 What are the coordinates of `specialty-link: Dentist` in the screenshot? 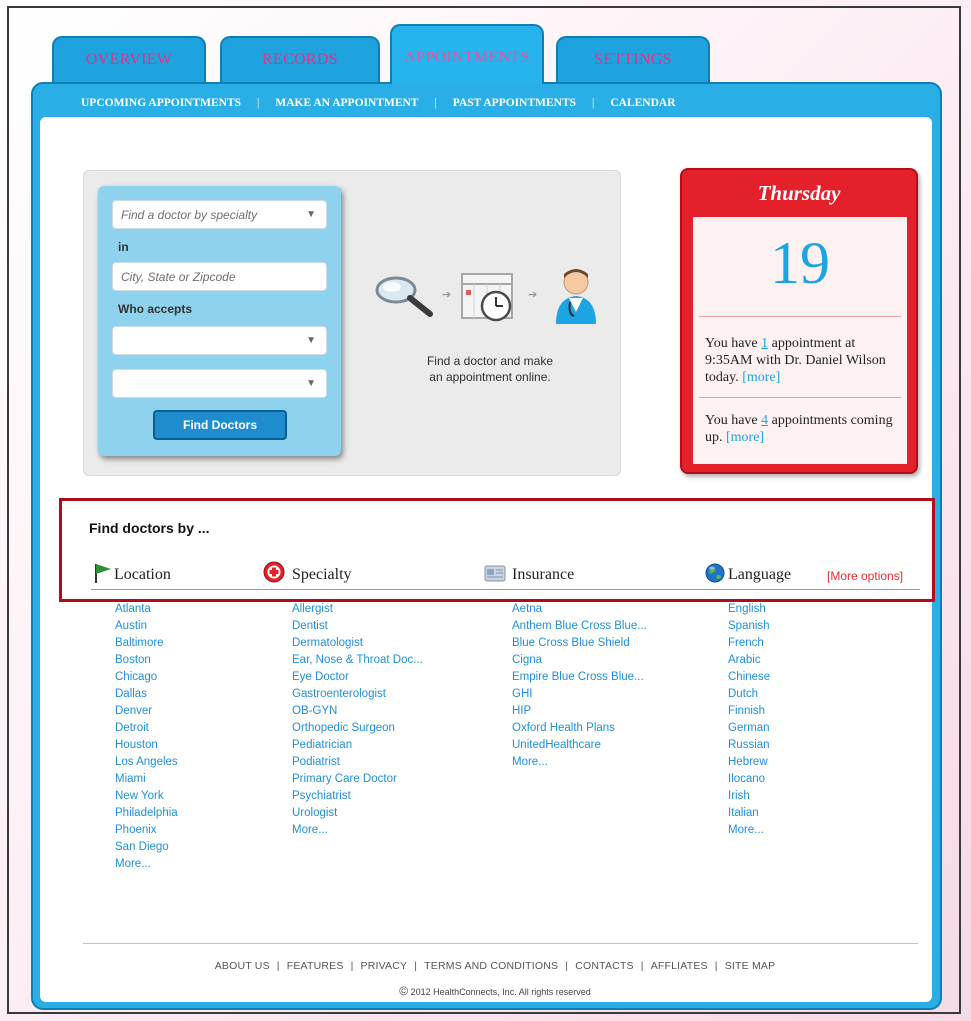 It's located at (357, 626).